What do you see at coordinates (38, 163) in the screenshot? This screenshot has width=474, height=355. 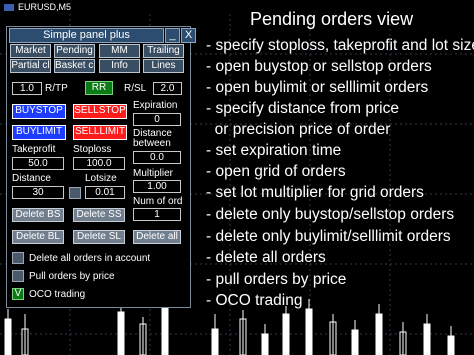 I see `takeprofit-input: 50.0` at bounding box center [38, 163].